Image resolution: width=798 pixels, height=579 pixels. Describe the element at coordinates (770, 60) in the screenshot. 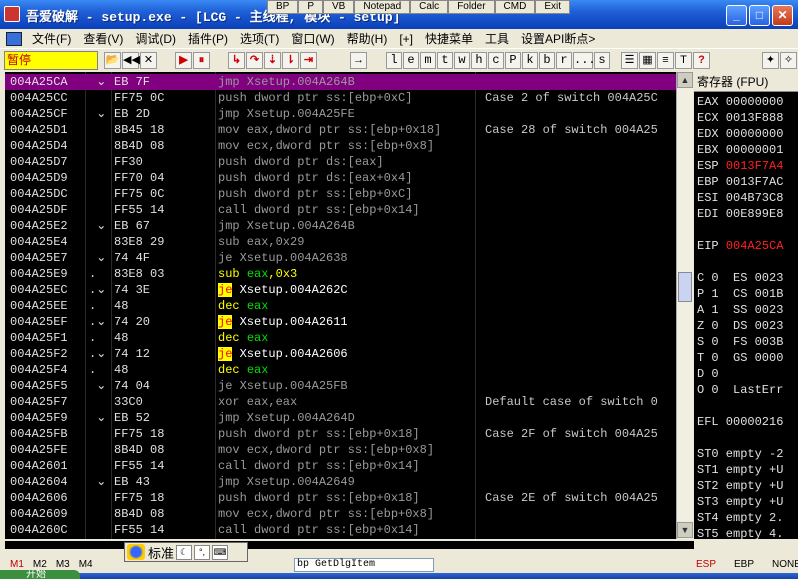

I see `plugin-icon: ✦` at that location.